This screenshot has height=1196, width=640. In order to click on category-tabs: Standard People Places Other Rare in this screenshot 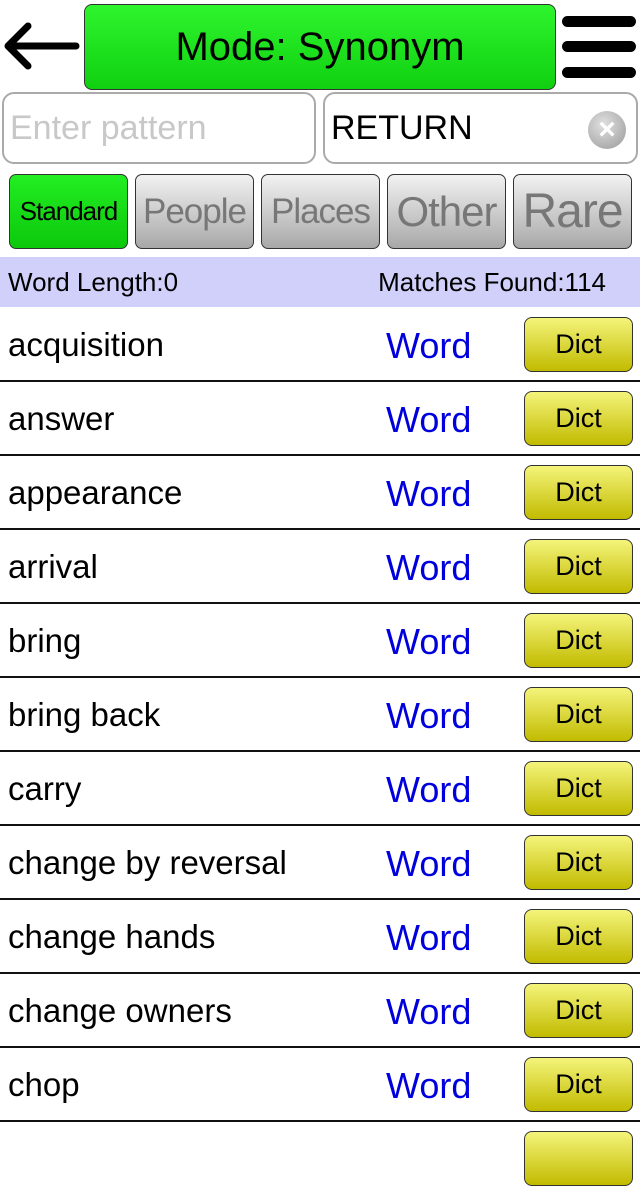, I will do `click(320, 212)`.